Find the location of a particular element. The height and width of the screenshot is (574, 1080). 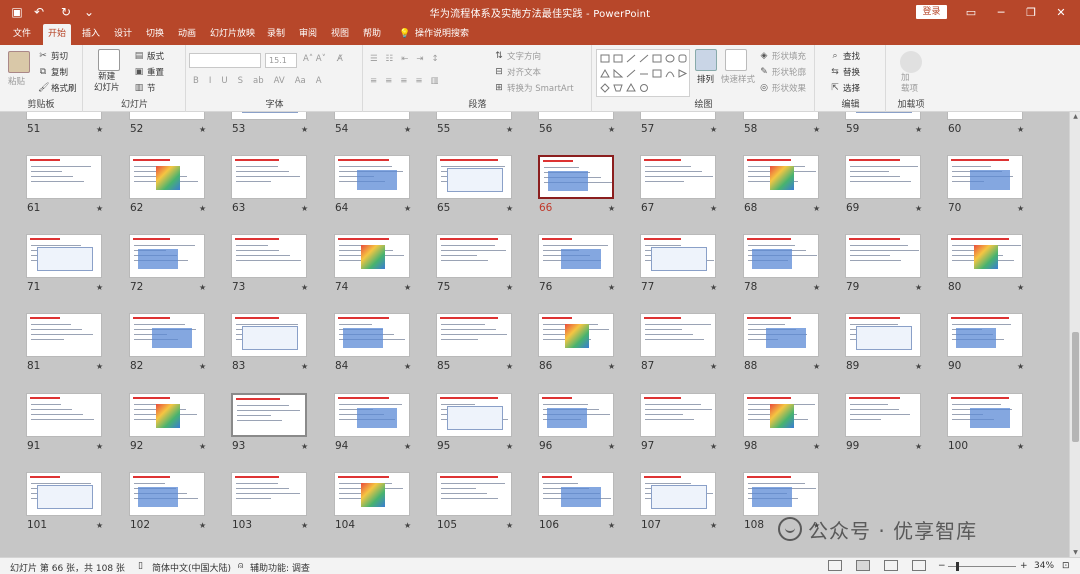

bold-icon: B is located at coordinates (196, 81).